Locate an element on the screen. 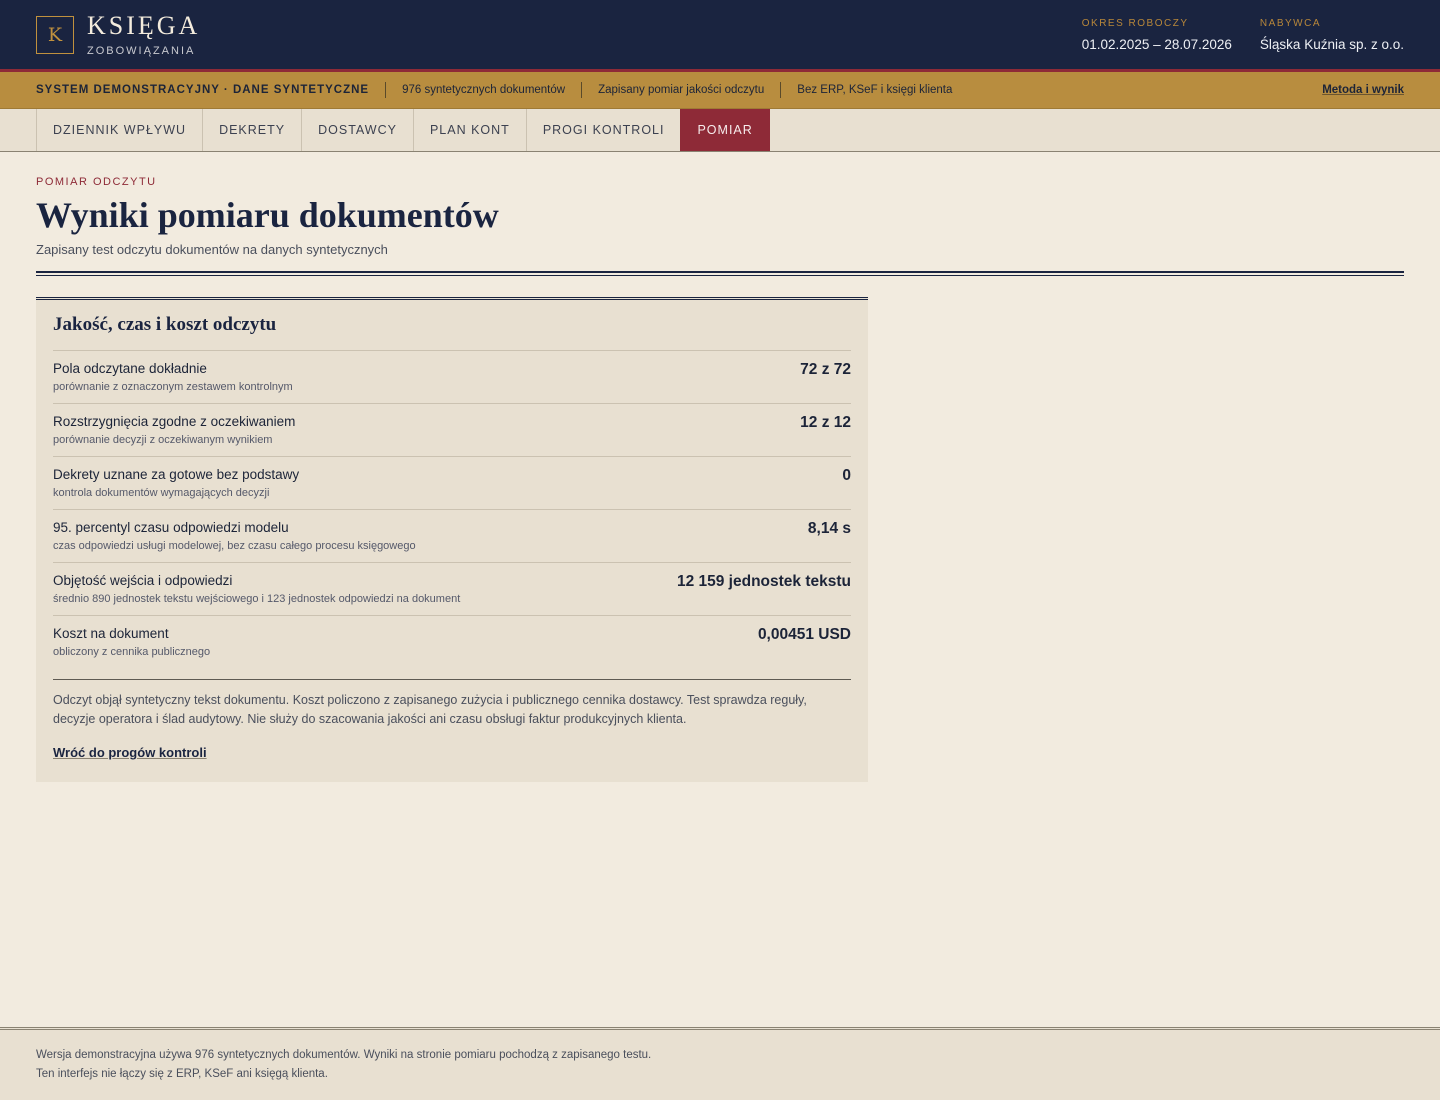  banner-measurement: Zapisany pomiar jakości odczytu is located at coordinates (681, 90).